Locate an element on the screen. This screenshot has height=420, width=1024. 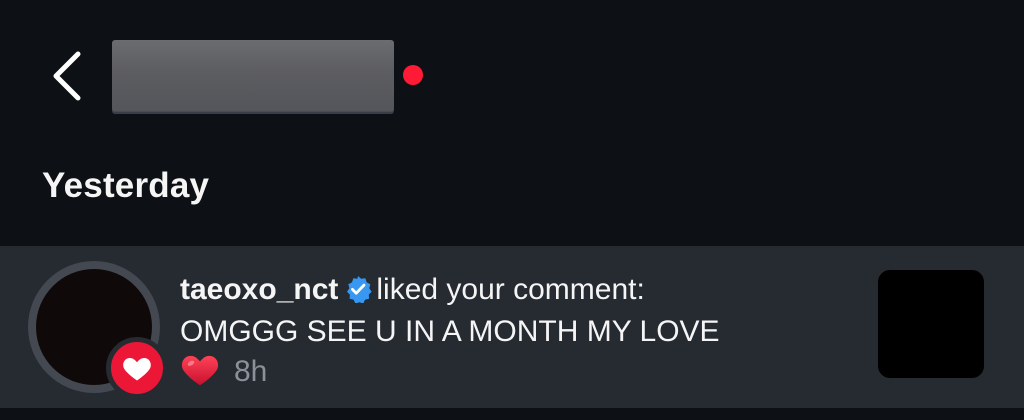
comment-text: OMGGG SEE U IN A MONTH MY LOVE is located at coordinates (450, 331).